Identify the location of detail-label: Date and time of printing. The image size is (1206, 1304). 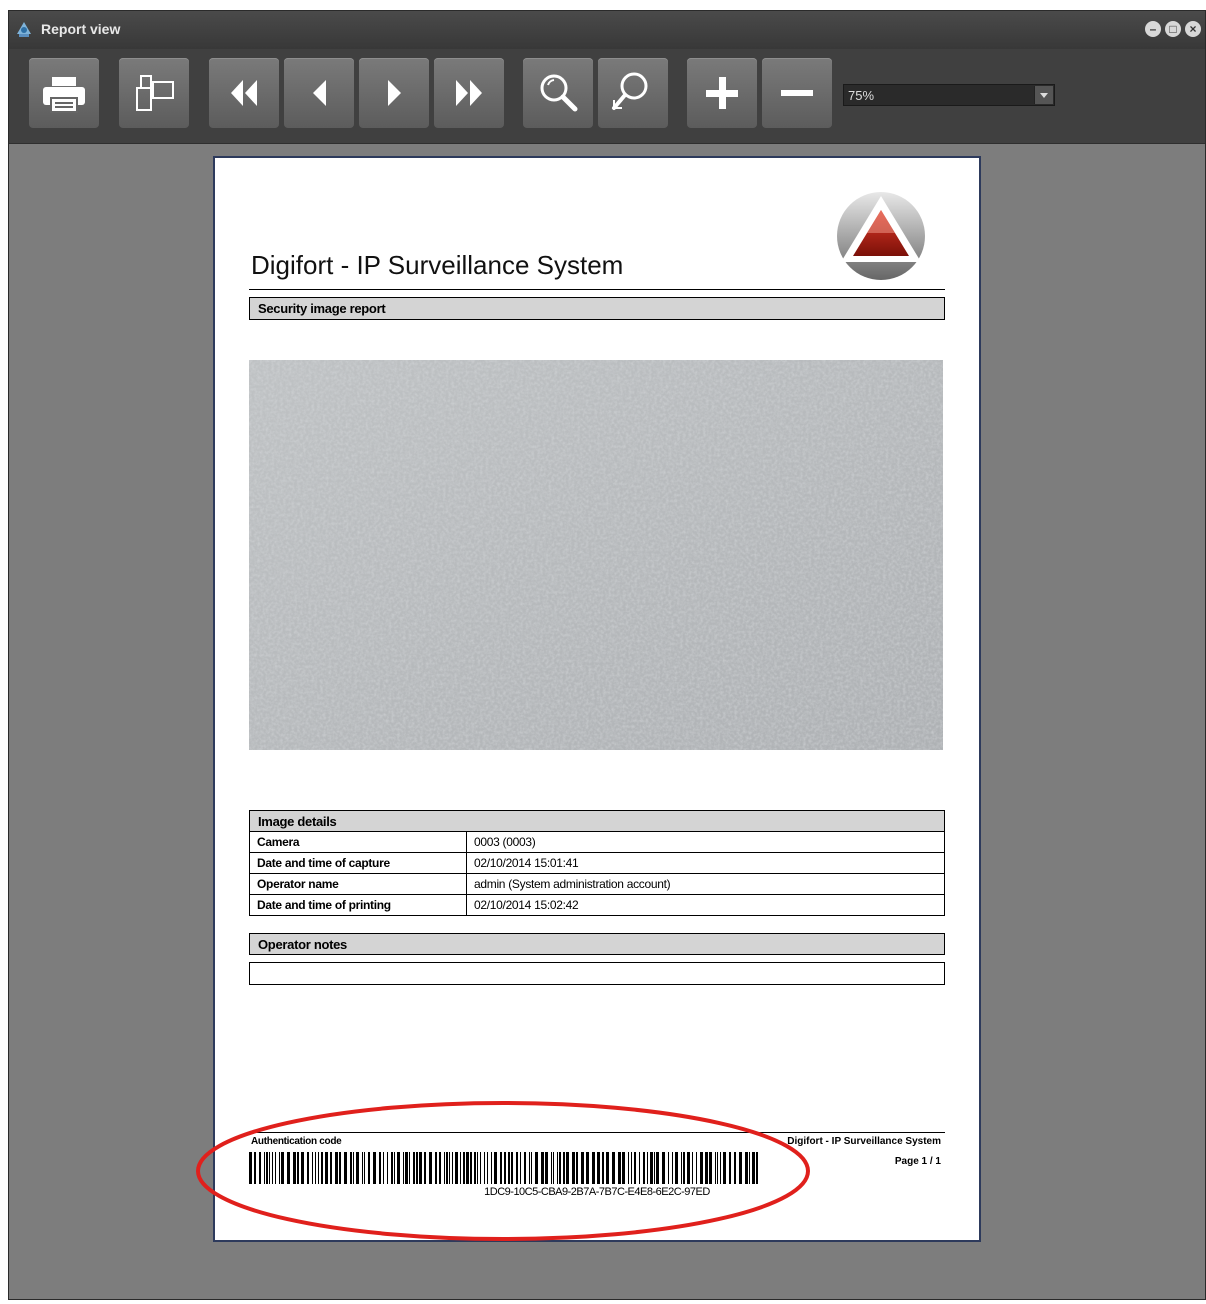
(358, 905).